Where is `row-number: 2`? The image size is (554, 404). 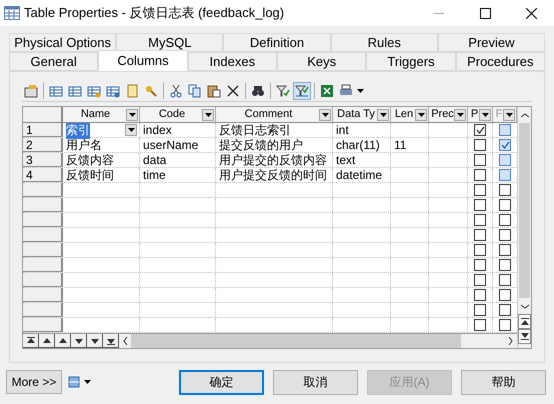
row-number: 2 is located at coordinates (43, 145).